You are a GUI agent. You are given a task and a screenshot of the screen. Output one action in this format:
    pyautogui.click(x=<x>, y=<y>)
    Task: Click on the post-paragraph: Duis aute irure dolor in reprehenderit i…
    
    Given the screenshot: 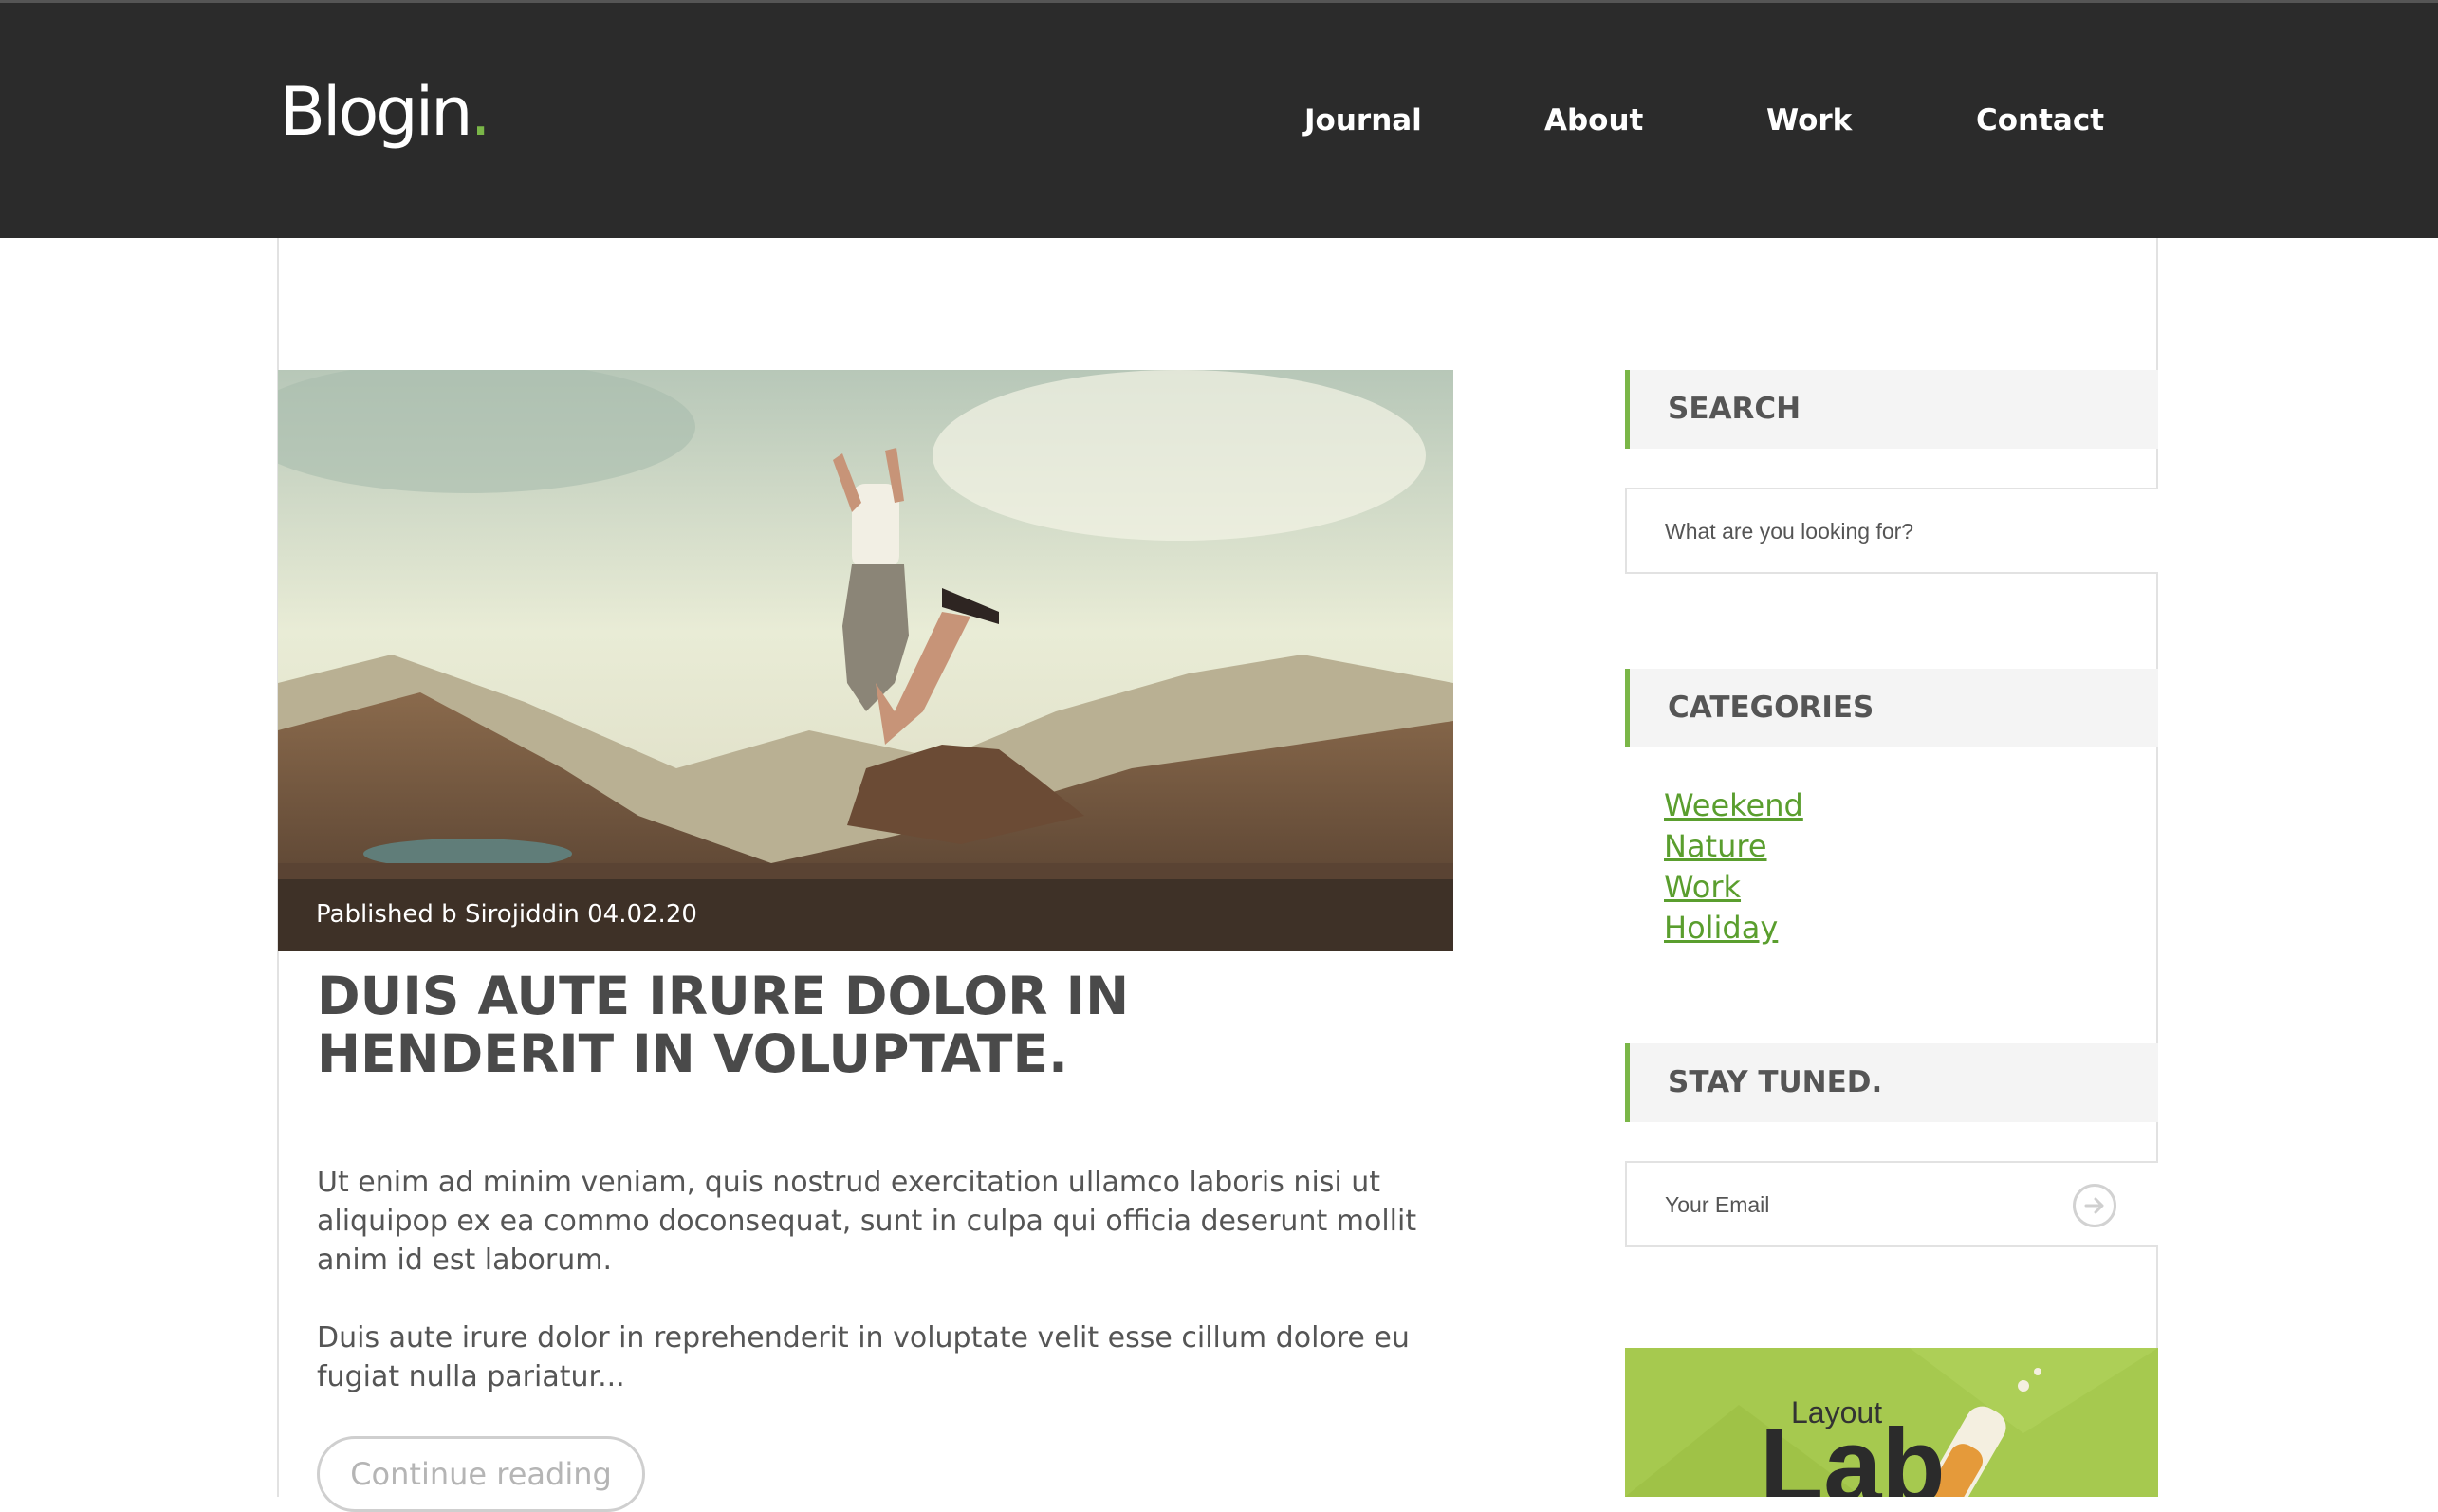 What is the action you would take?
    pyautogui.click(x=863, y=1357)
    